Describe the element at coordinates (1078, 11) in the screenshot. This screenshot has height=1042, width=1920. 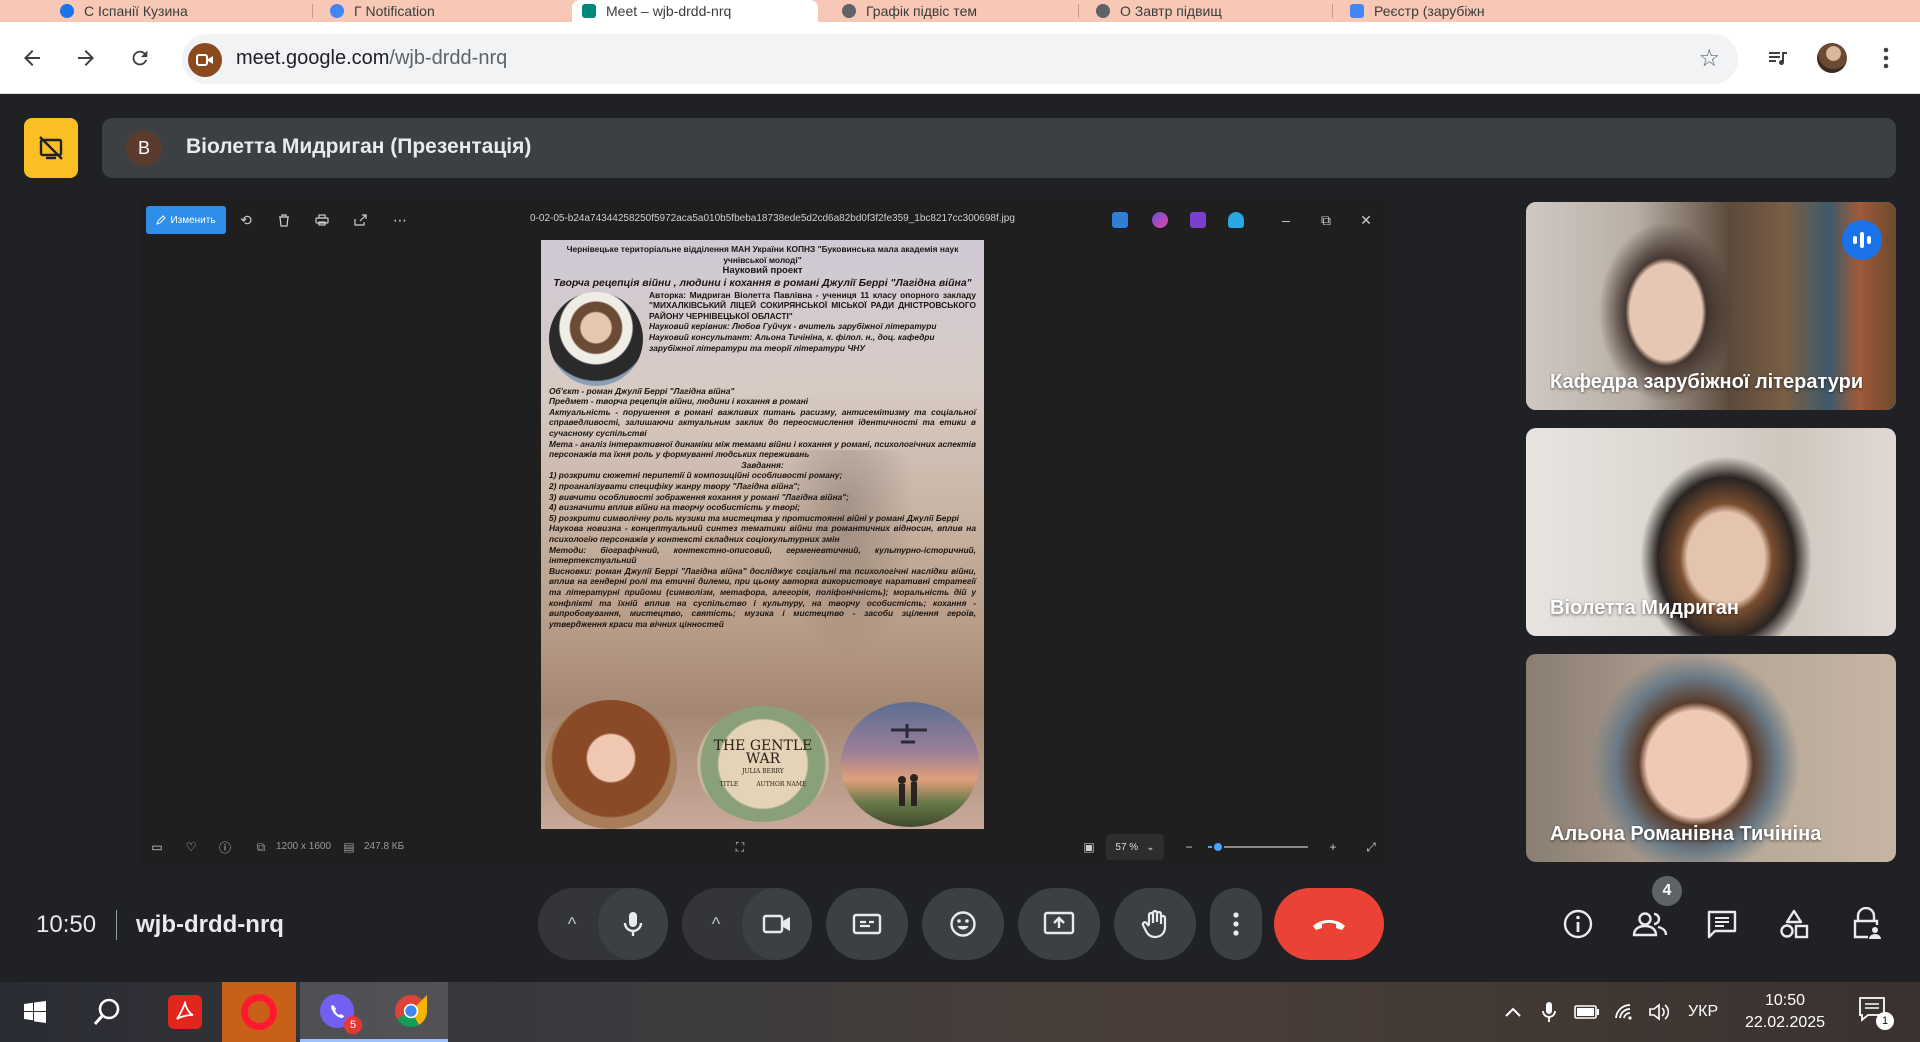
I see `tab-separator` at that location.